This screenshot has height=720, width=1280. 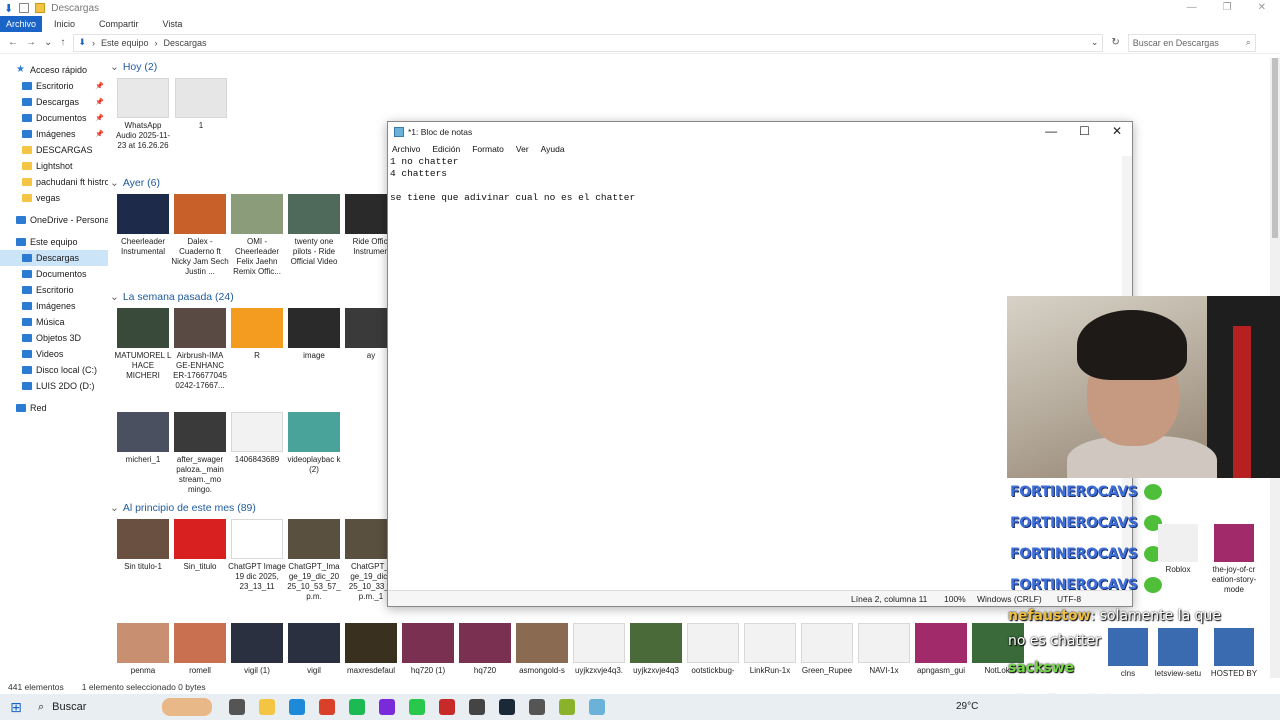 What do you see at coordinates (477, 707) in the screenshot?
I see `app-gray-icon` at bounding box center [477, 707].